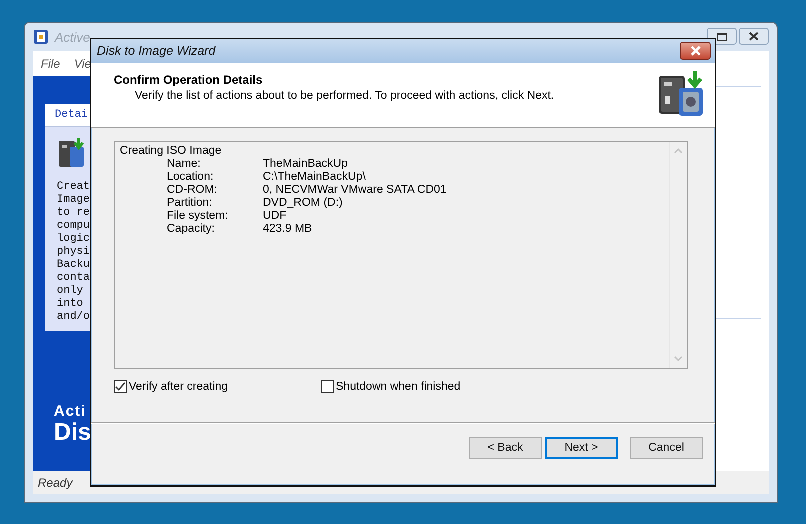  What do you see at coordinates (73, 278) in the screenshot?
I see `description-text: conta` at bounding box center [73, 278].